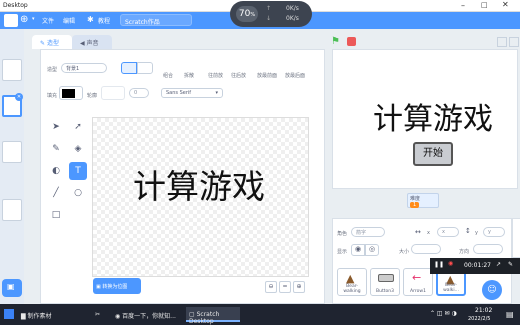 The image size is (520, 325). What do you see at coordinates (358, 250) in the screenshot?
I see `show-visible-icon: ◉` at bounding box center [358, 250].